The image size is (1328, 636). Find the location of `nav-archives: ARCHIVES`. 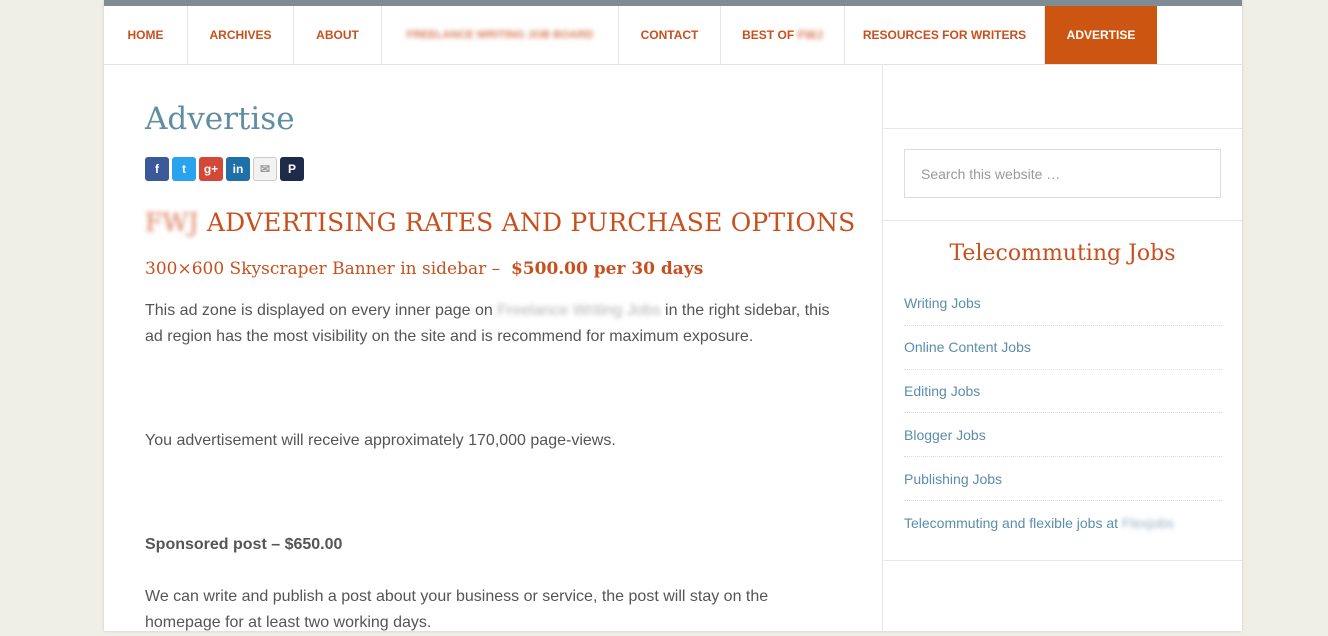

nav-archives: ARCHIVES is located at coordinates (241, 35).